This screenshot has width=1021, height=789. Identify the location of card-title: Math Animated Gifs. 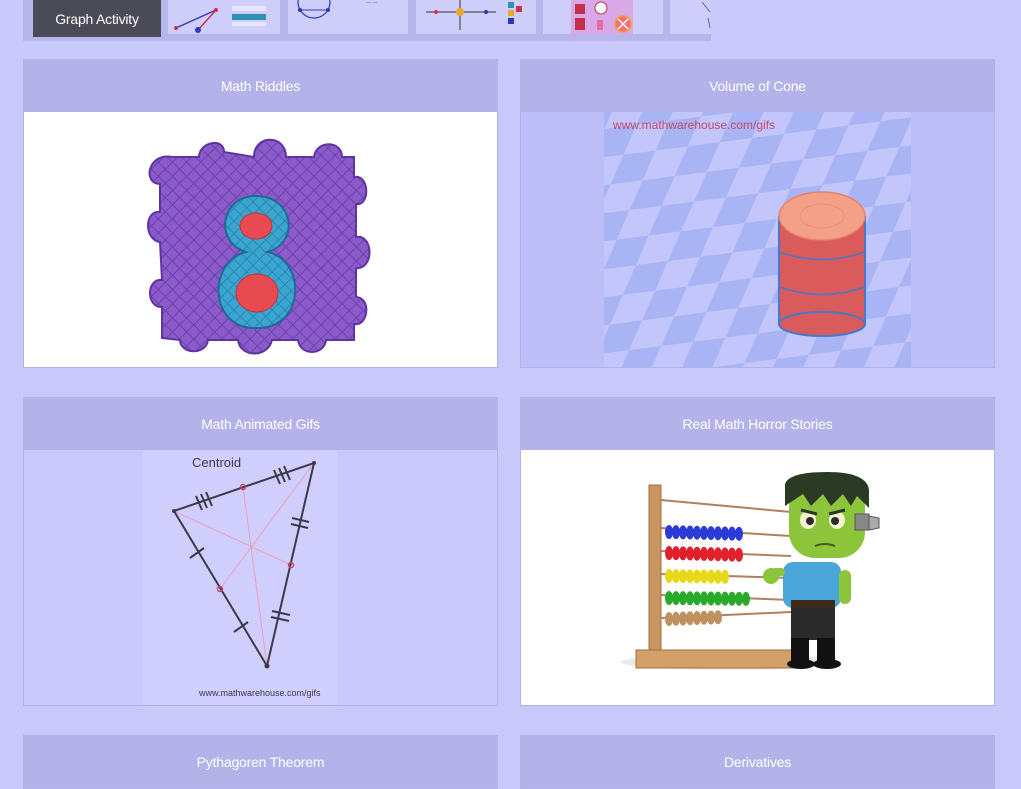
(260, 424).